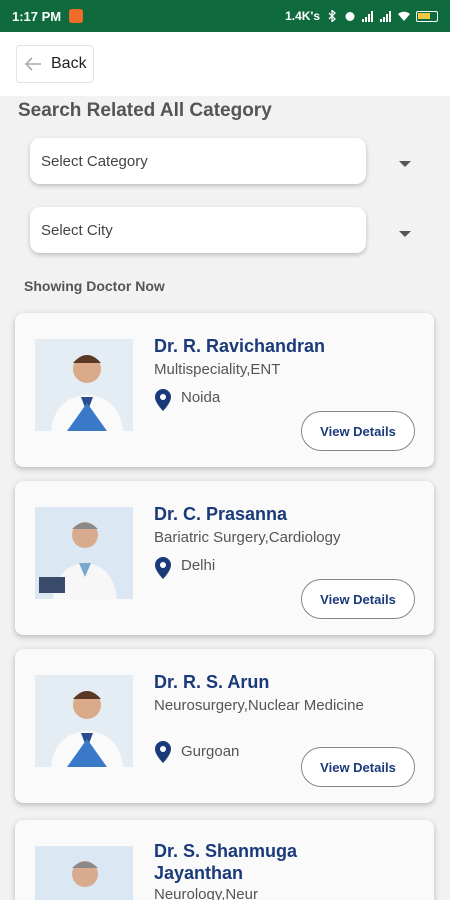 The image size is (450, 900). What do you see at coordinates (302, 16) in the screenshot?
I see `network-speed: 1.4K's` at bounding box center [302, 16].